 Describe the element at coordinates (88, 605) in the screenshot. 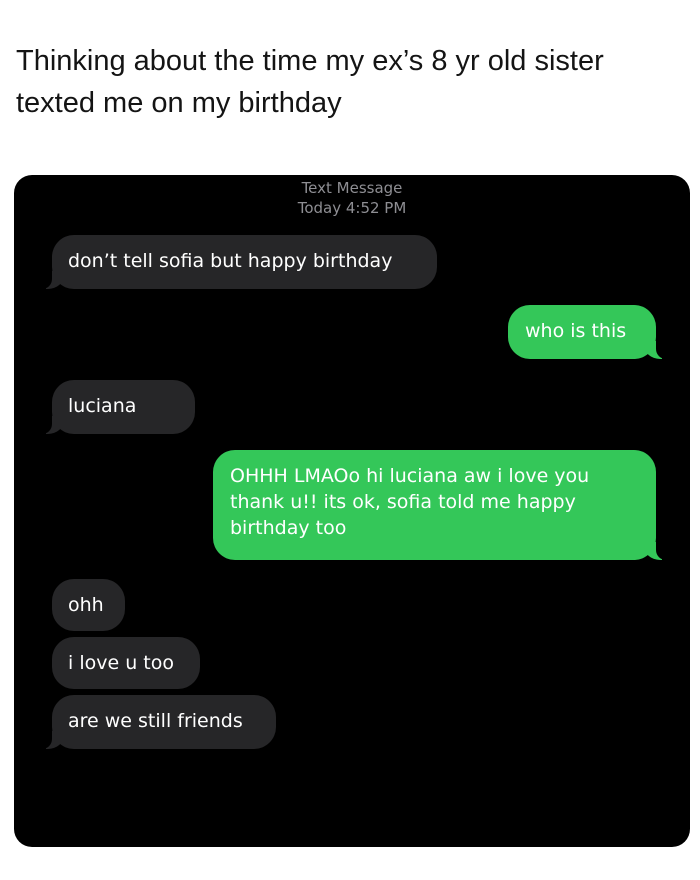

I see `incoming-message-bubble: ohh` at that location.